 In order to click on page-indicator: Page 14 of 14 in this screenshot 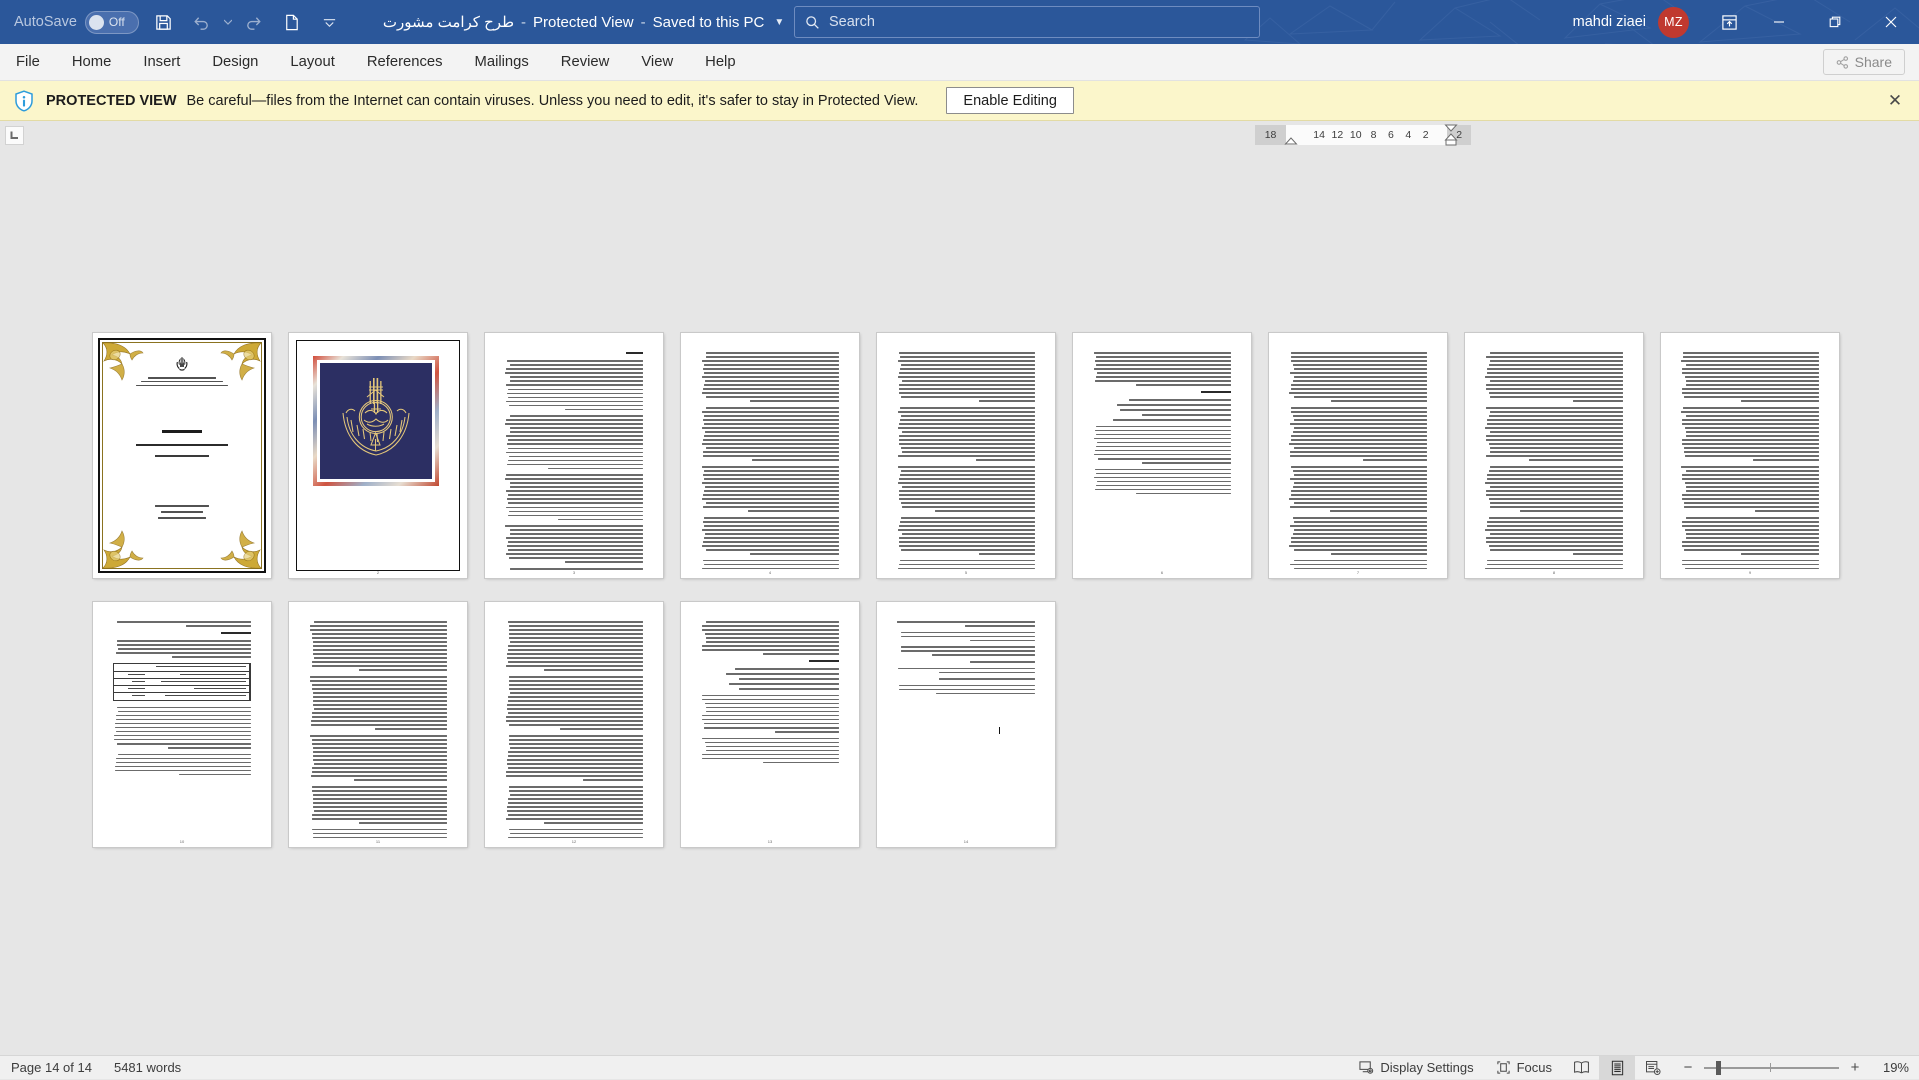, I will do `click(51, 1068)`.